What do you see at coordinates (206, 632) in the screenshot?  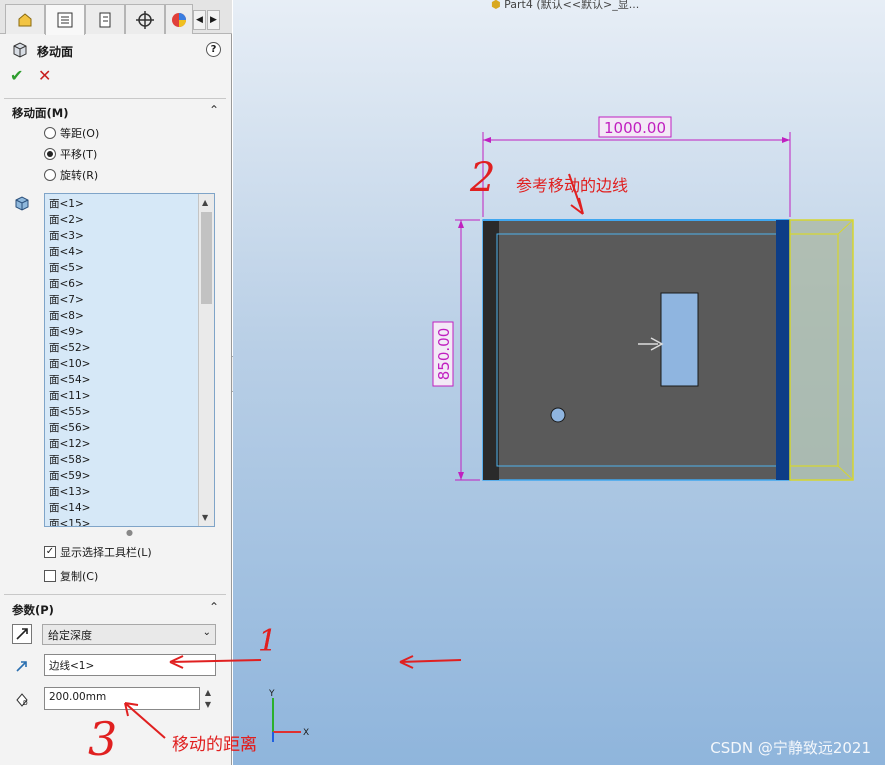 I see `chevron-down-icon: ⌄` at bounding box center [206, 632].